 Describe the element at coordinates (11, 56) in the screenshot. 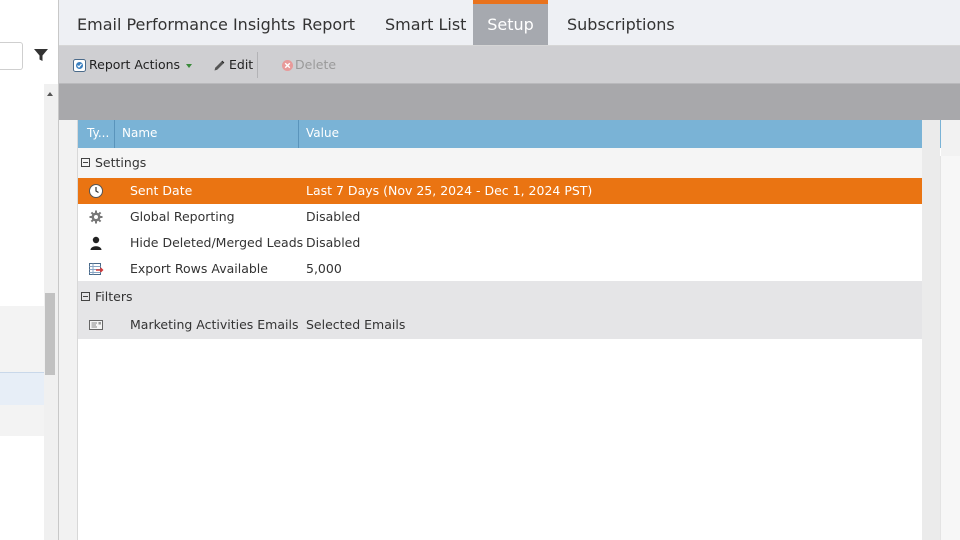

I see `left-search-input` at that location.